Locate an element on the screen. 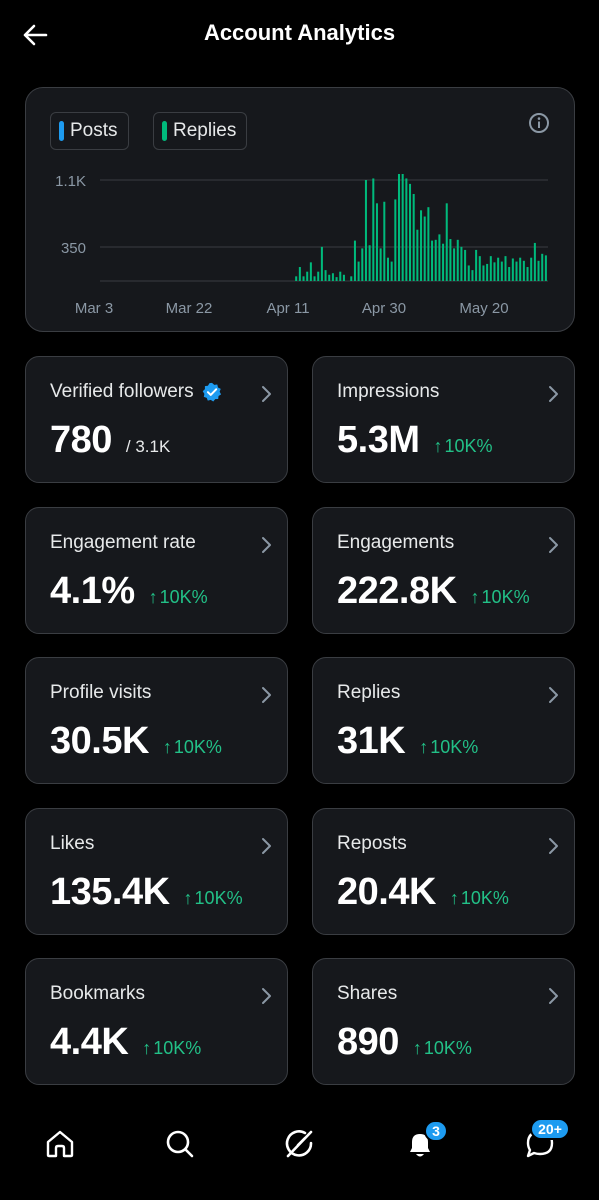 This screenshot has height=1200, width=599. metric-card-replies: Replies 31K ↑ 10K% is located at coordinates (443, 720).